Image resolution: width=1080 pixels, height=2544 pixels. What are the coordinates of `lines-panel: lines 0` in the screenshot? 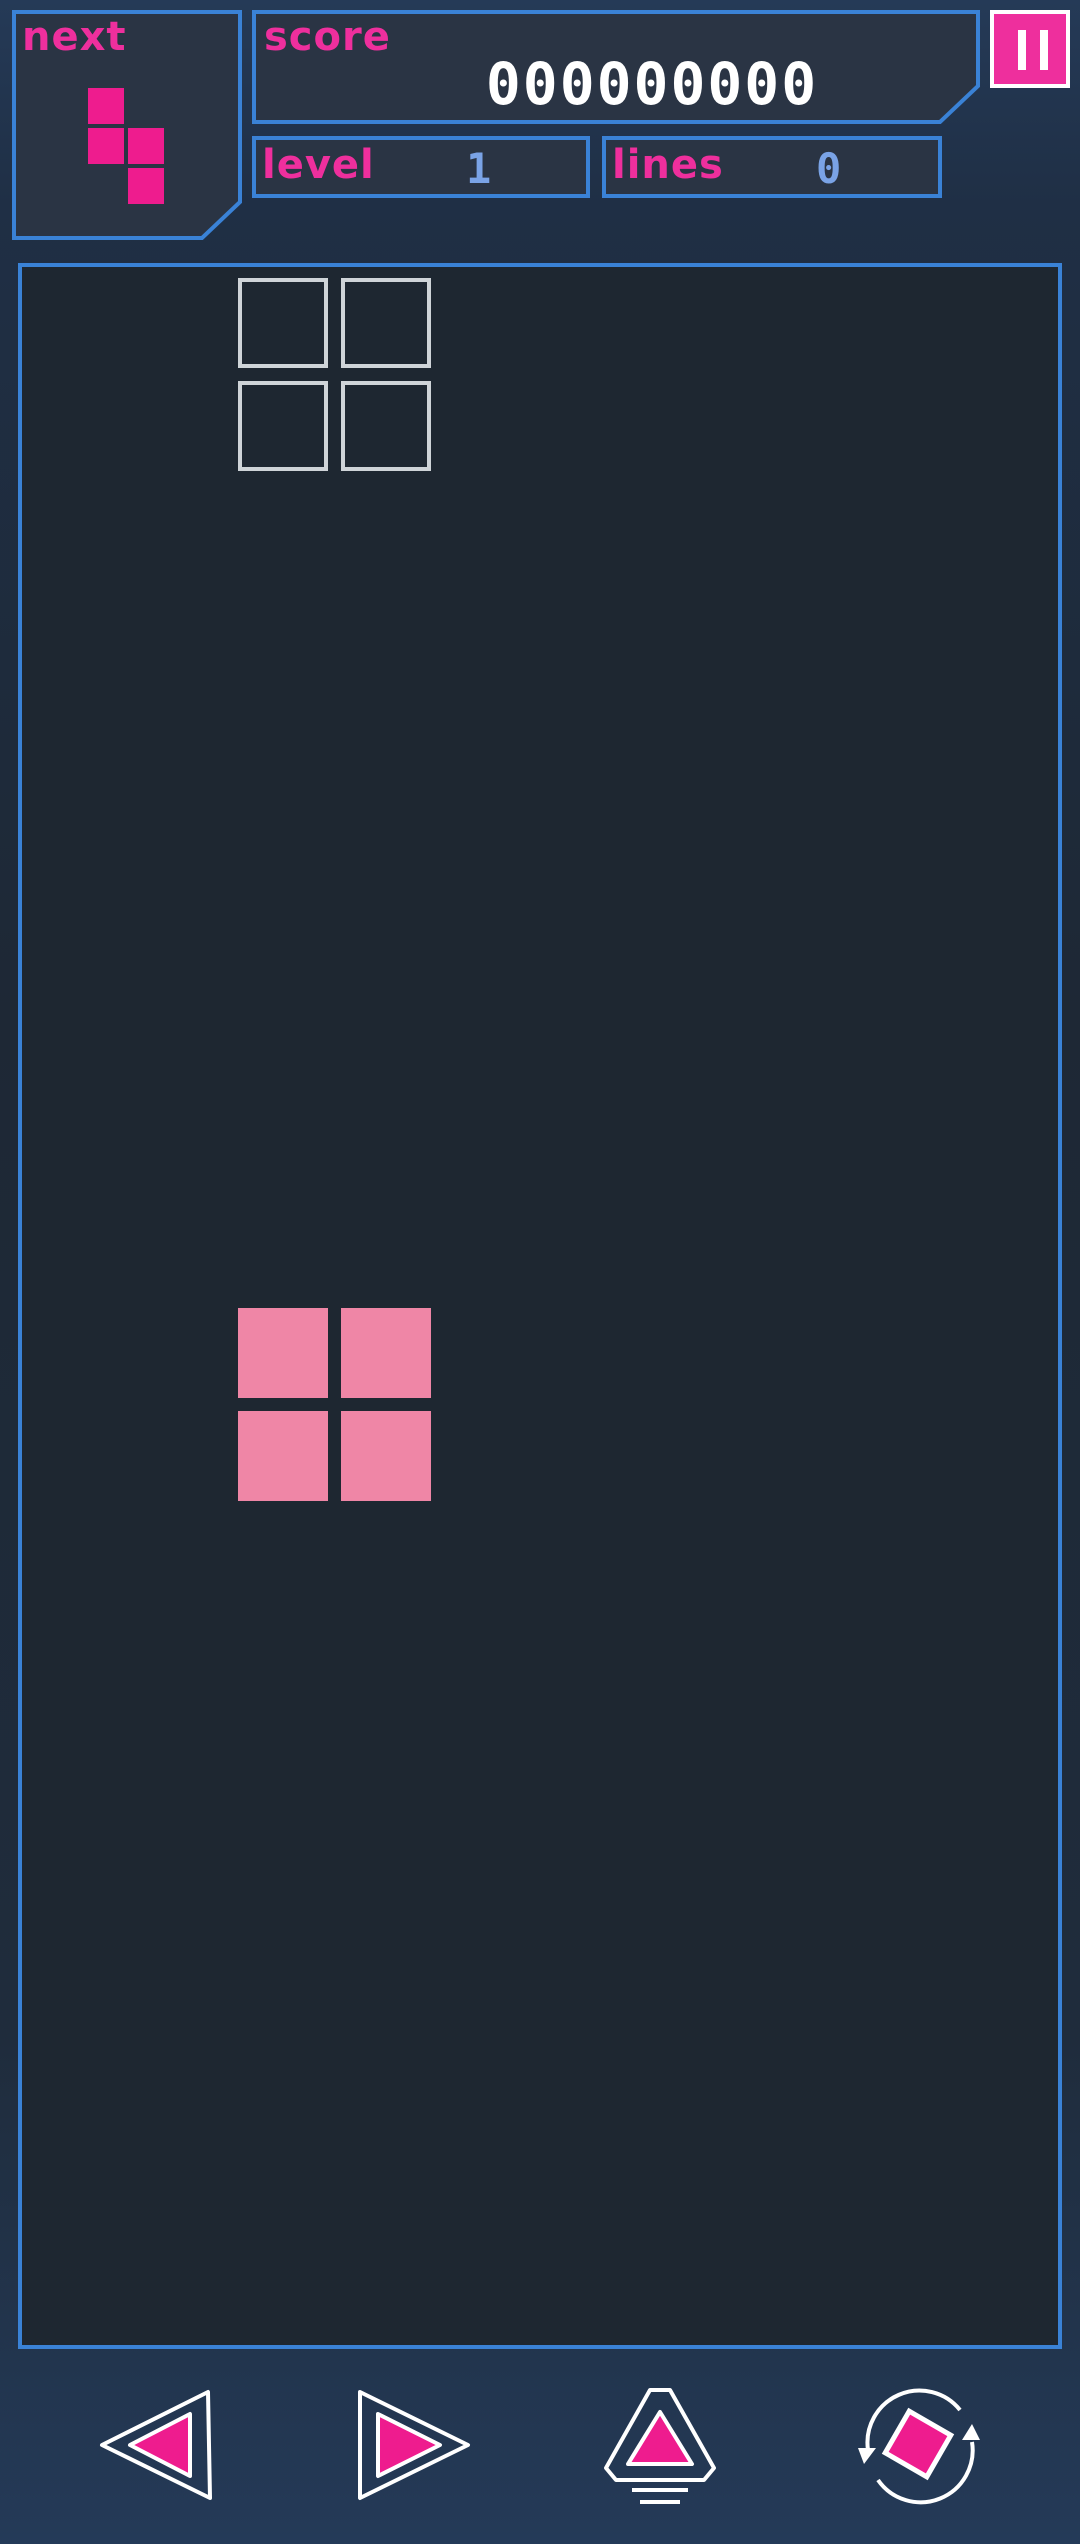 It's located at (772, 167).